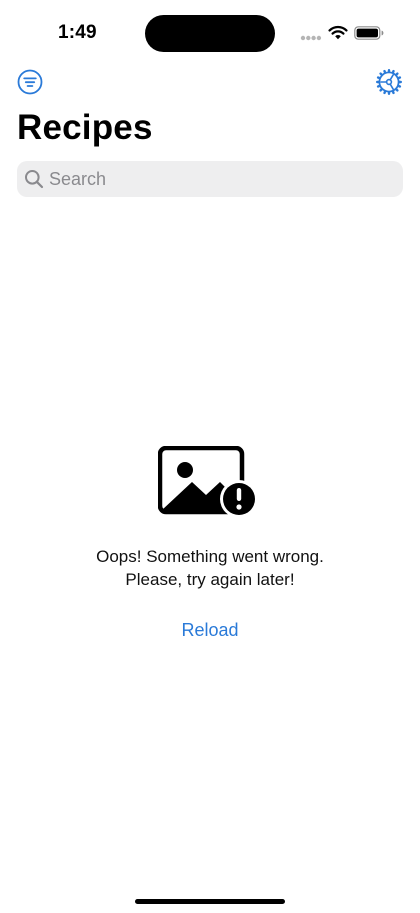 This screenshot has height=913, width=420. I want to click on battery-full-icon, so click(369, 33).